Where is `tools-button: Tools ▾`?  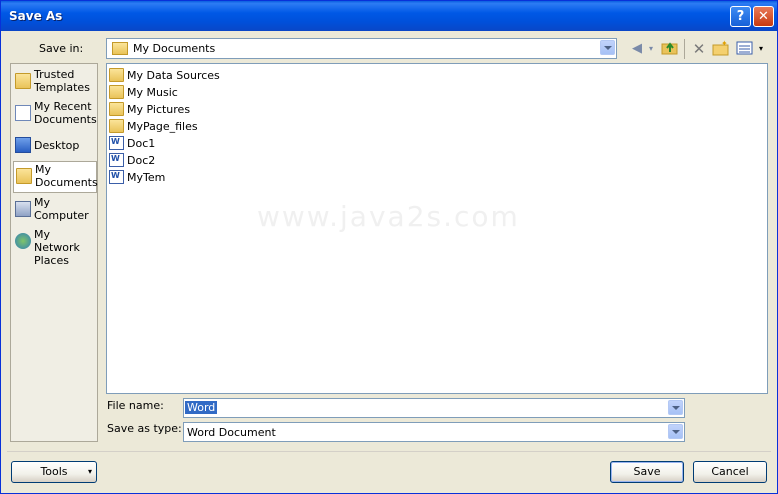
tools-button: Tools ▾ is located at coordinates (54, 472).